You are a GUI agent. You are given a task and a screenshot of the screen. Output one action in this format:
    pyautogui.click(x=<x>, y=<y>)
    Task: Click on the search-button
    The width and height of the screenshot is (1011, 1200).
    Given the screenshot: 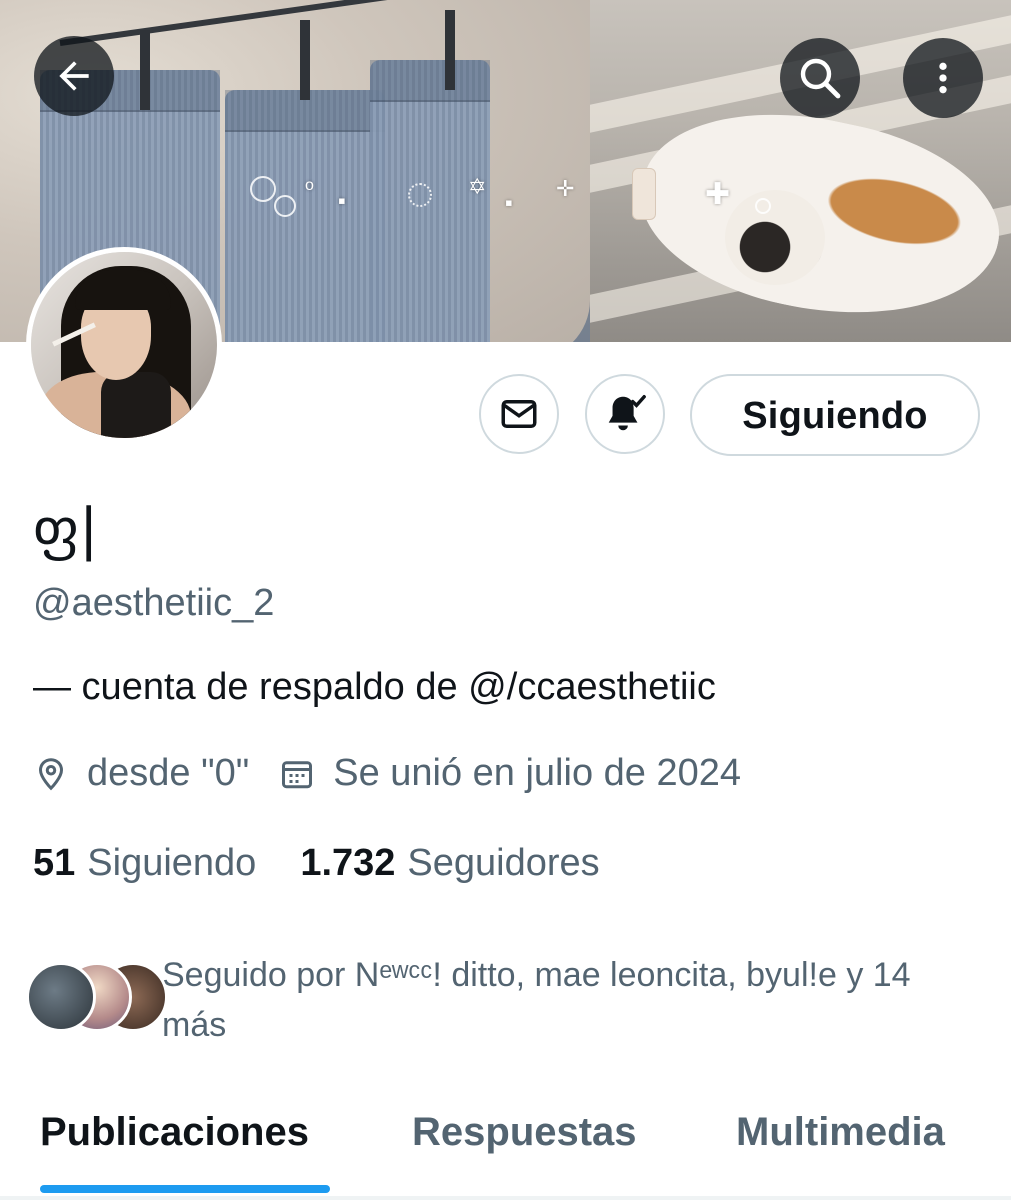 What is the action you would take?
    pyautogui.click(x=820, y=78)
    